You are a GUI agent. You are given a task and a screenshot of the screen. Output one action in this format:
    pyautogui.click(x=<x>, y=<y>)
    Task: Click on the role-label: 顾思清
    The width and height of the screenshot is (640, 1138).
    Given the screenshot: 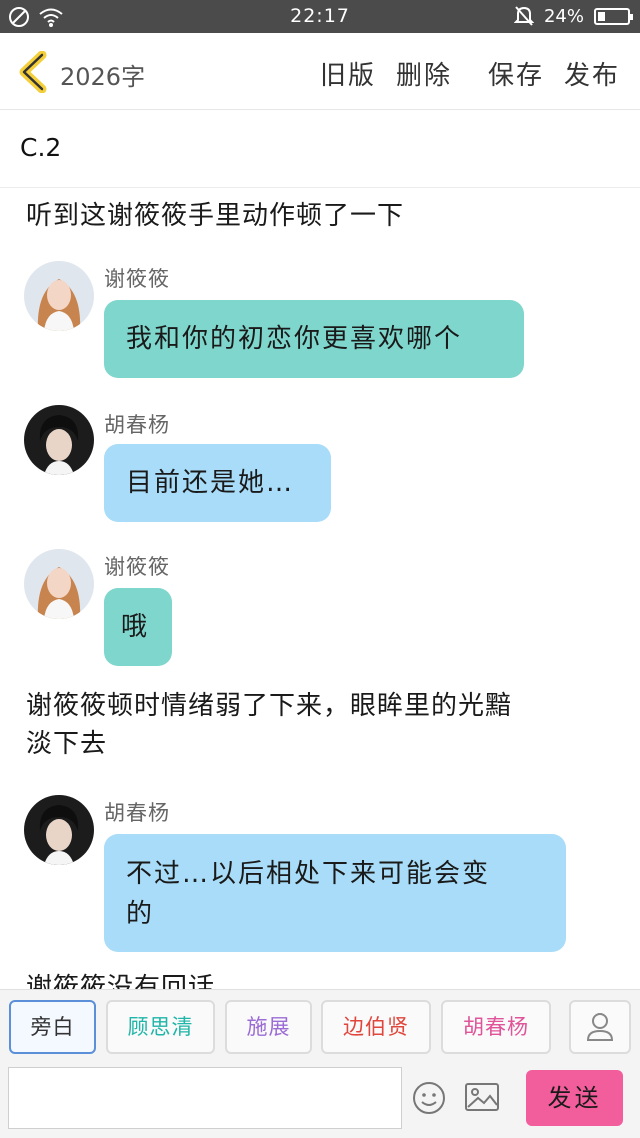 What is the action you would take?
    pyautogui.click(x=160, y=1027)
    